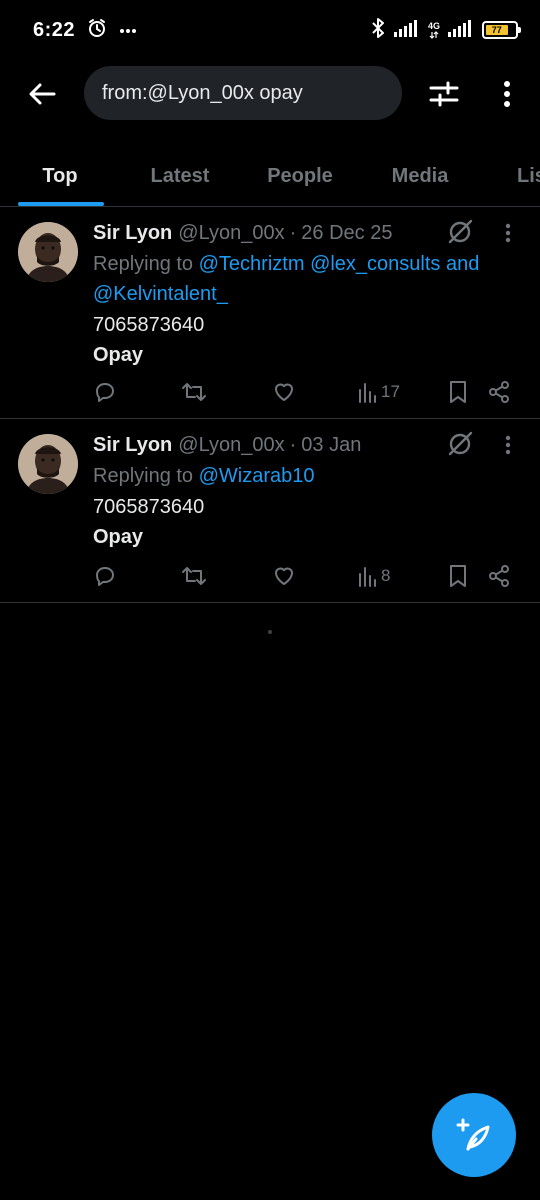 The width and height of the screenshot is (540, 1200). I want to click on mention-link: @Kelvintalent_, so click(160, 294).